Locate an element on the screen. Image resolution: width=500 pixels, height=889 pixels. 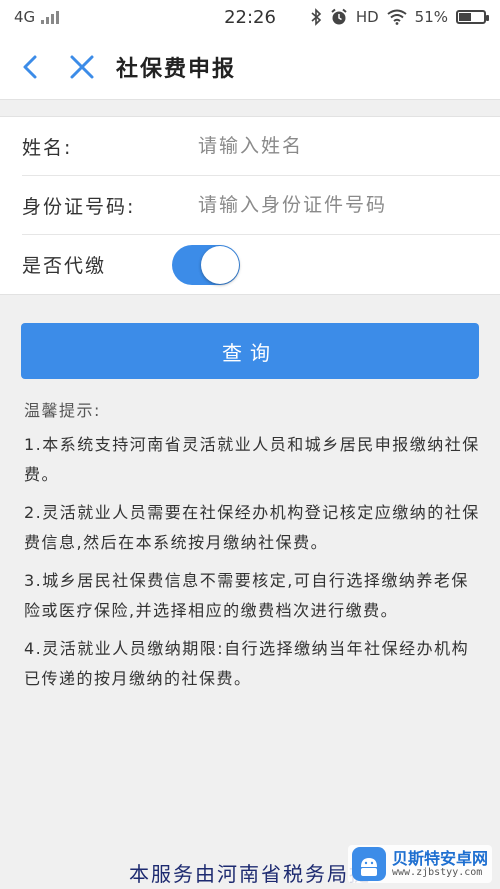
watermark: 贝斯特安卓网 www.zjbstyy.com is located at coordinates (419, 864).